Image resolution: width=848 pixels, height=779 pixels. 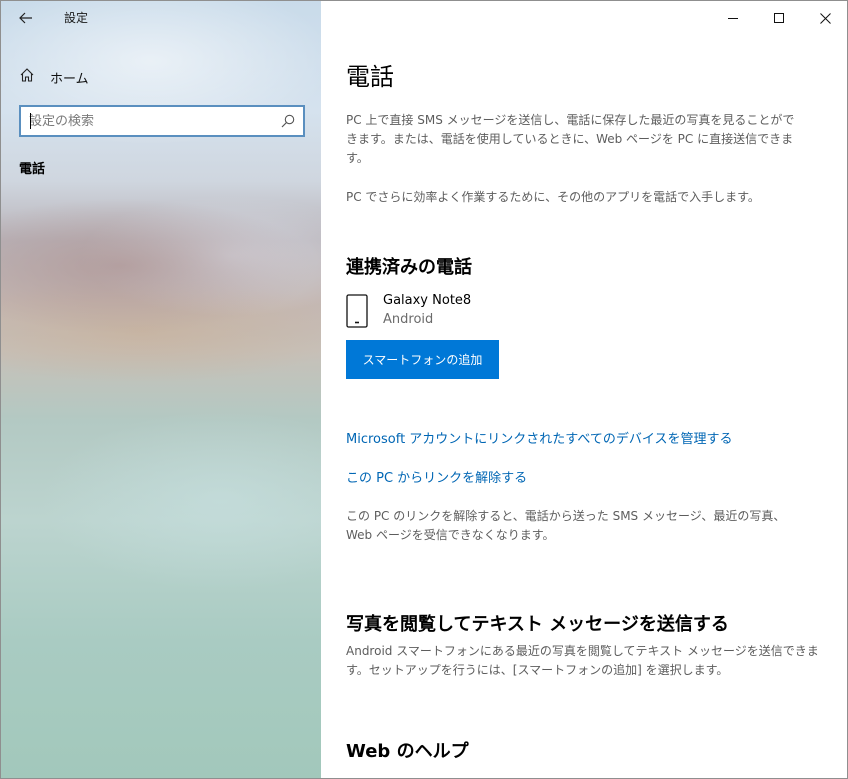 I want to click on maximize-icon, so click(x=779, y=18).